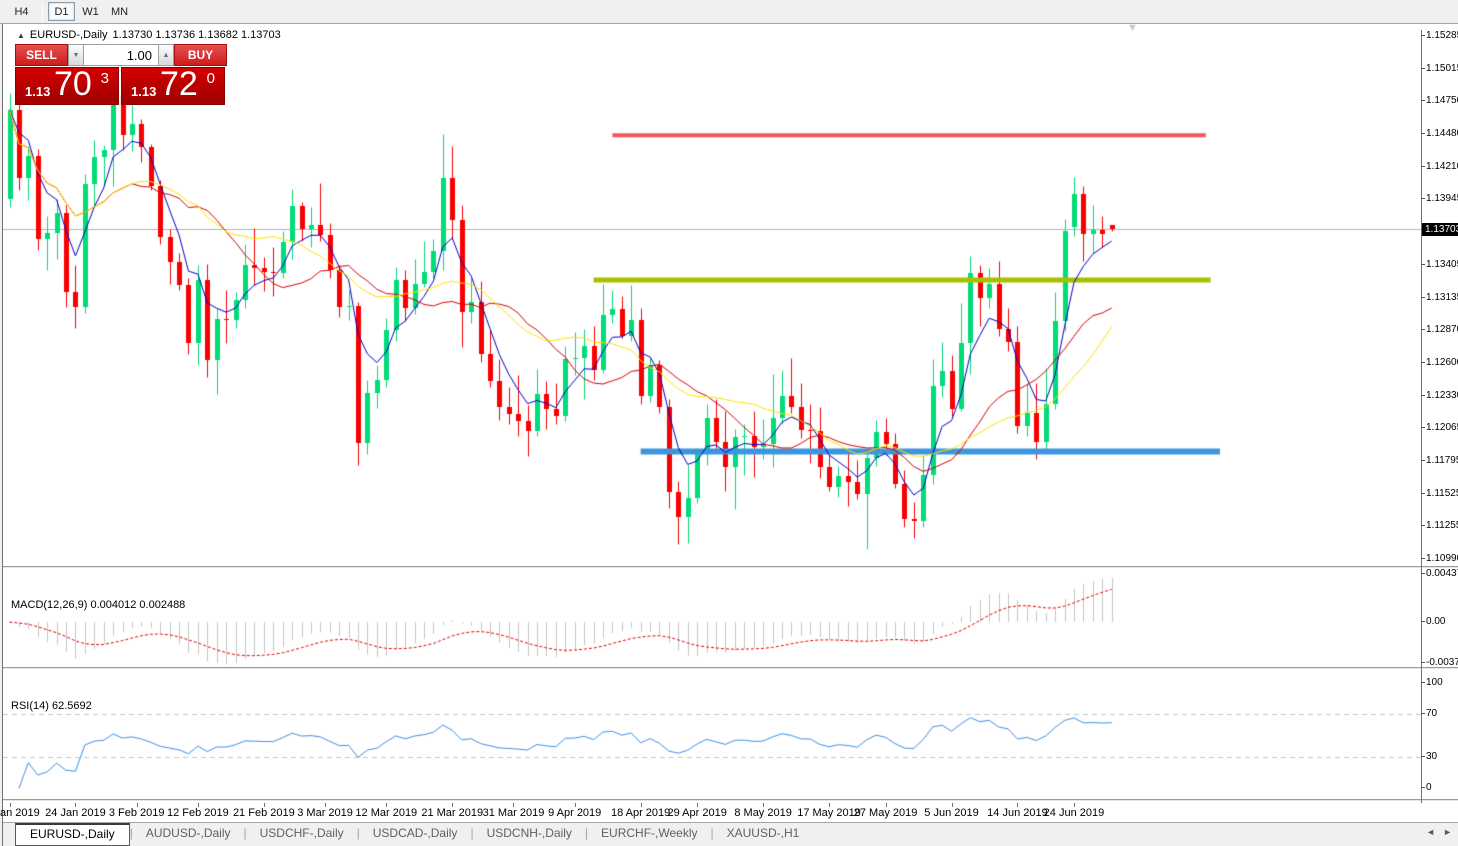 The image size is (1458, 846). Describe the element at coordinates (1421, 416) in the screenshot. I see `price-axis-border` at that location.